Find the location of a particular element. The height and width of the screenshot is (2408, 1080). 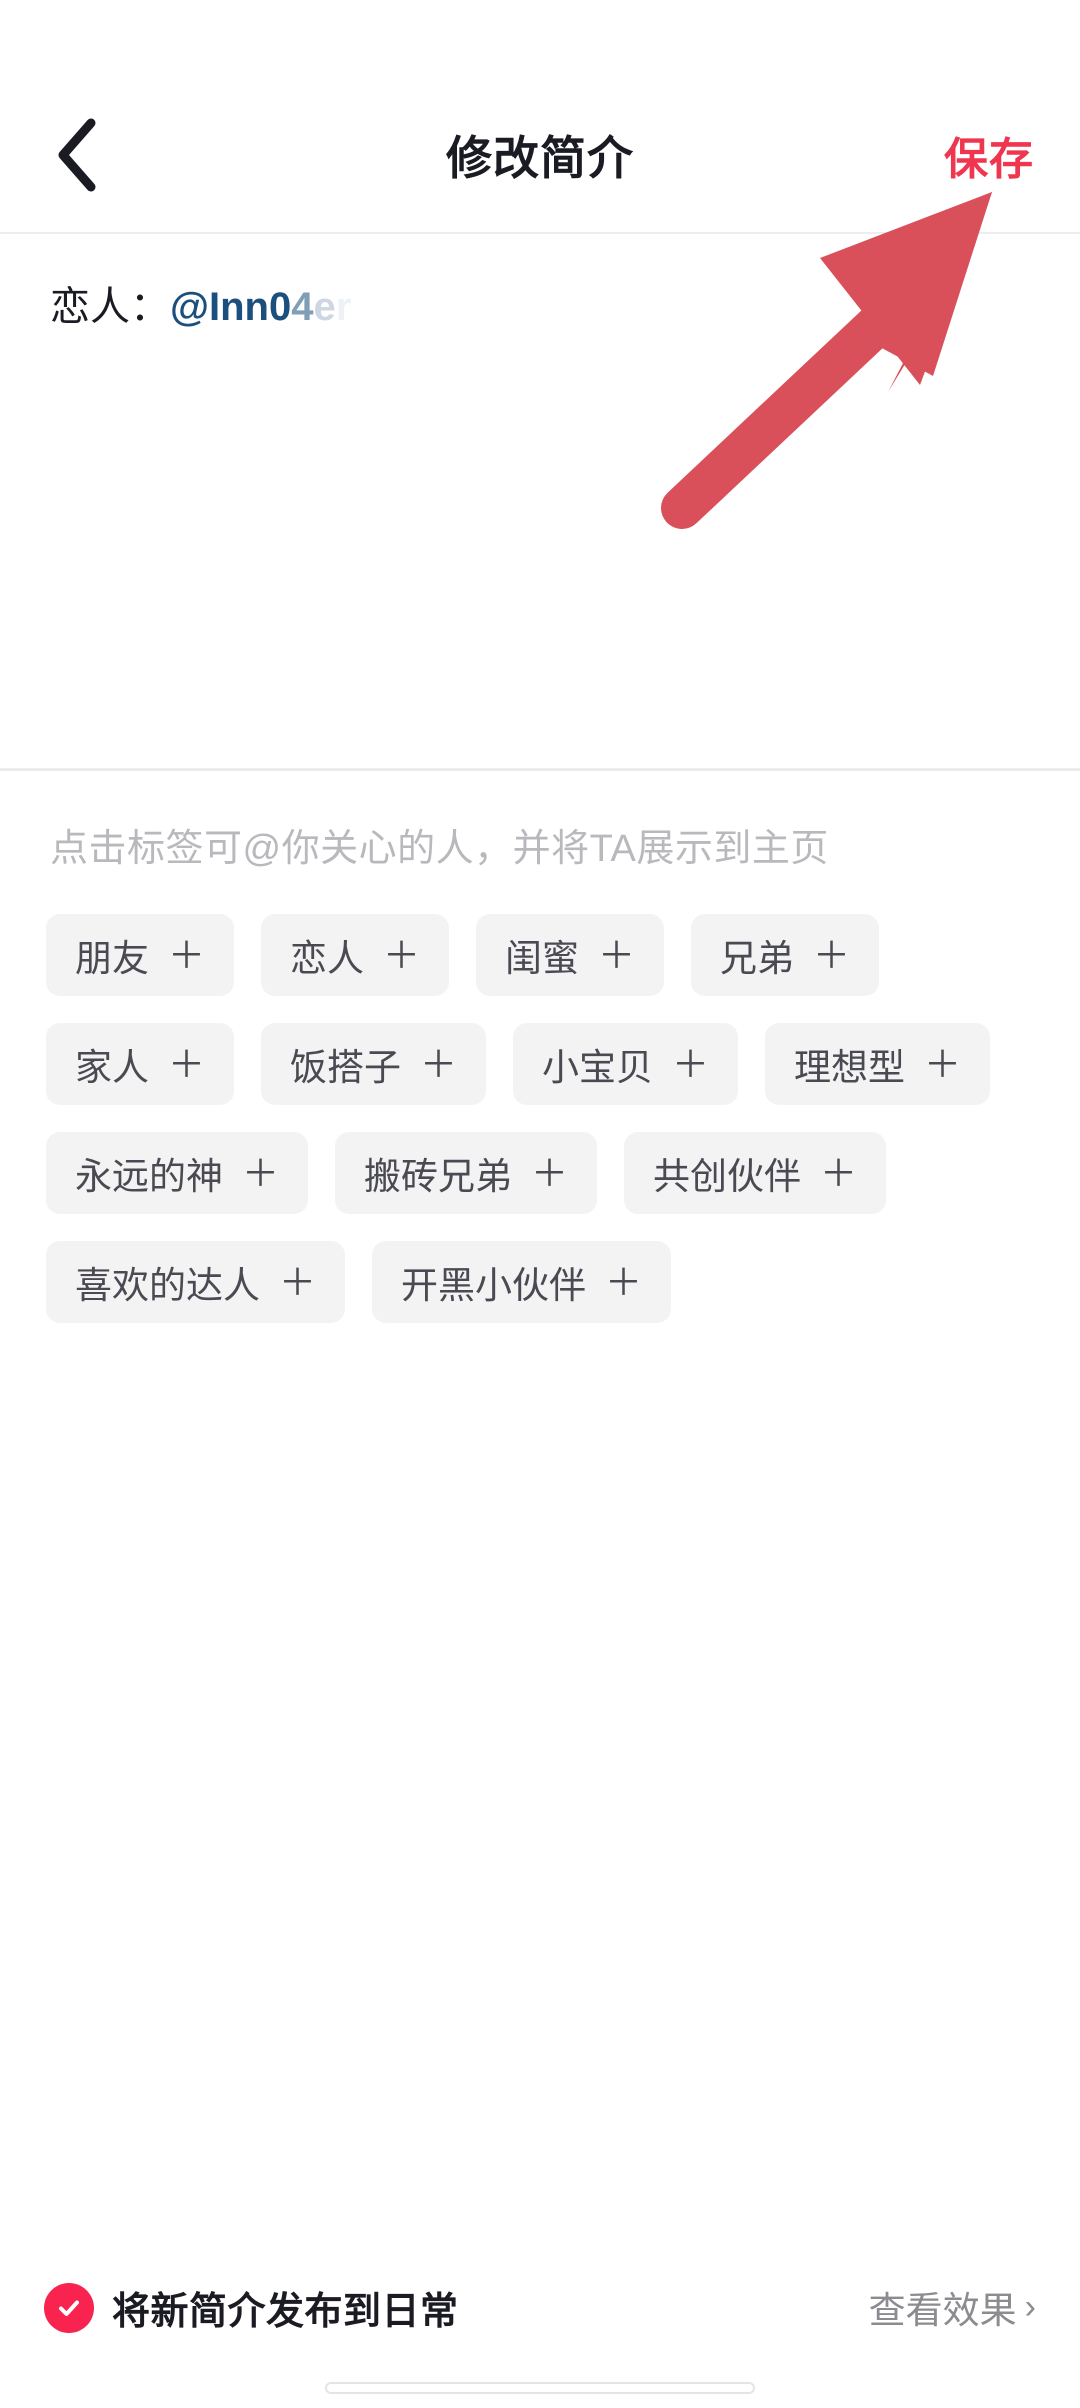

tag-chip-label: 开黑小伙伴 is located at coordinates (493, 1285).